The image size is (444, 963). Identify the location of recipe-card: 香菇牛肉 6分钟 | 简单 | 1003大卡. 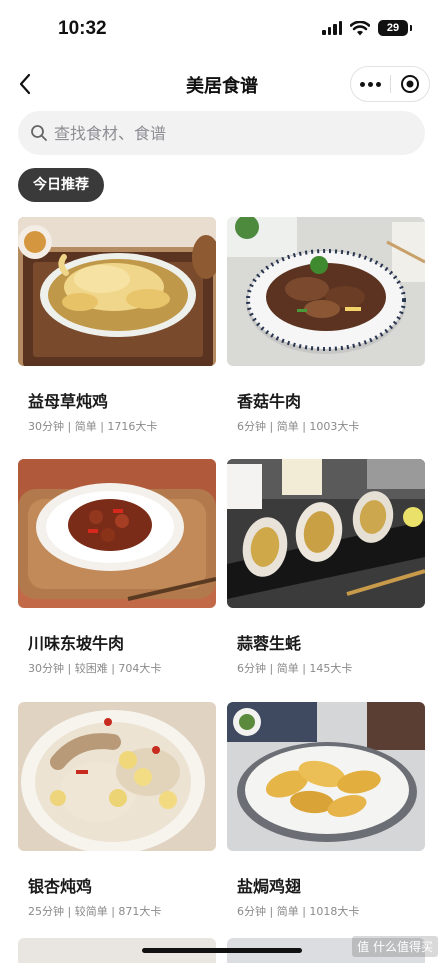
(326, 325).